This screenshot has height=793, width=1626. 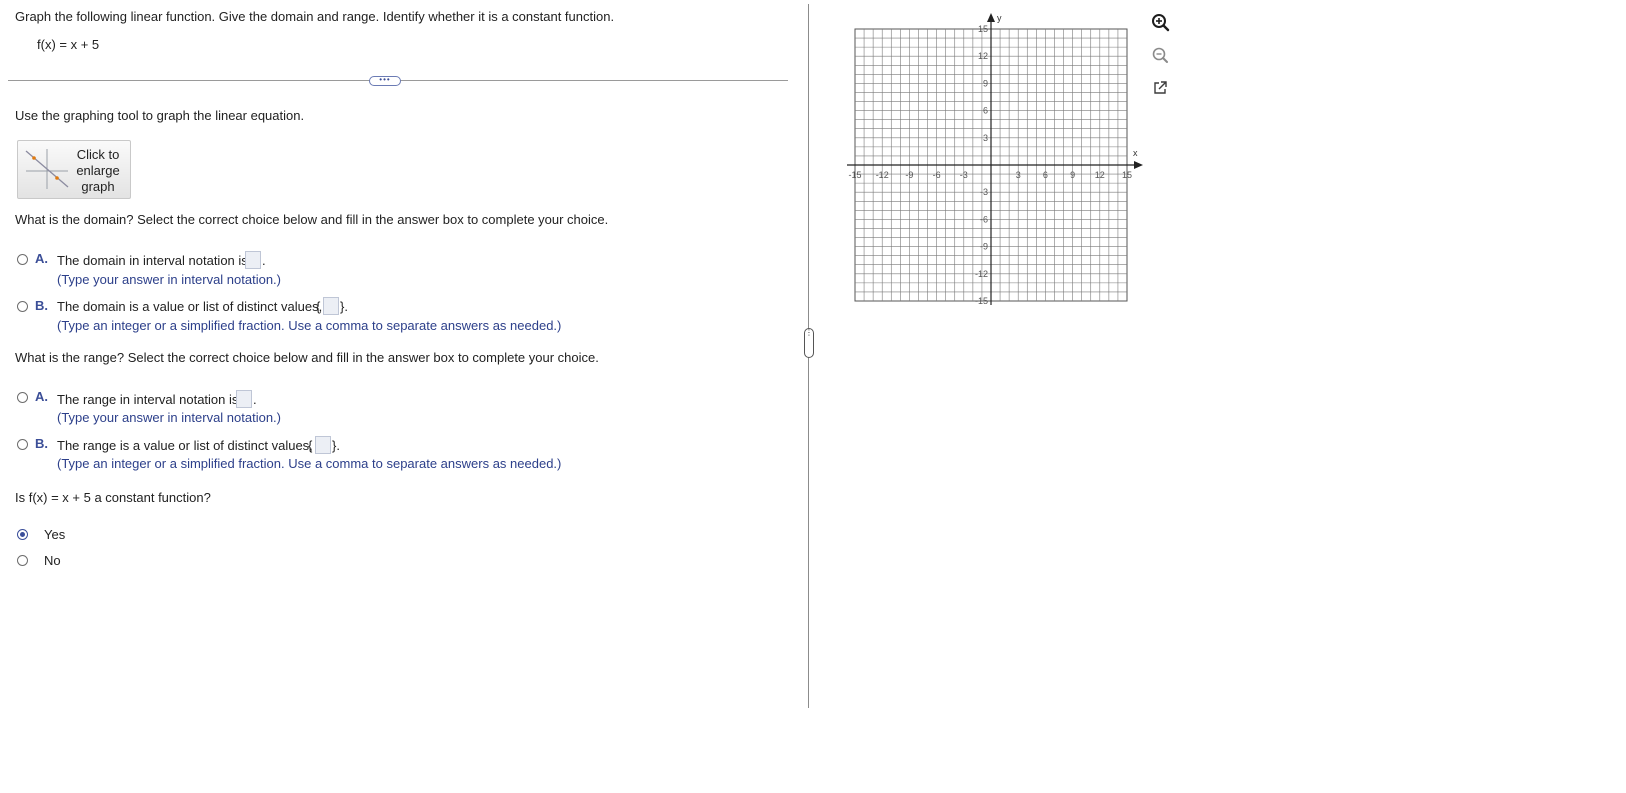 I want to click on x-tick-label: -15, so click(x=854, y=175).